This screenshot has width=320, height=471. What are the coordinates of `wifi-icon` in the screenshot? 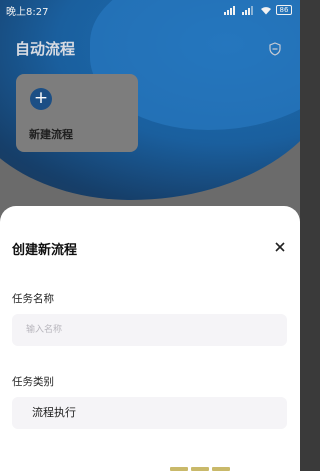 It's located at (266, 10).